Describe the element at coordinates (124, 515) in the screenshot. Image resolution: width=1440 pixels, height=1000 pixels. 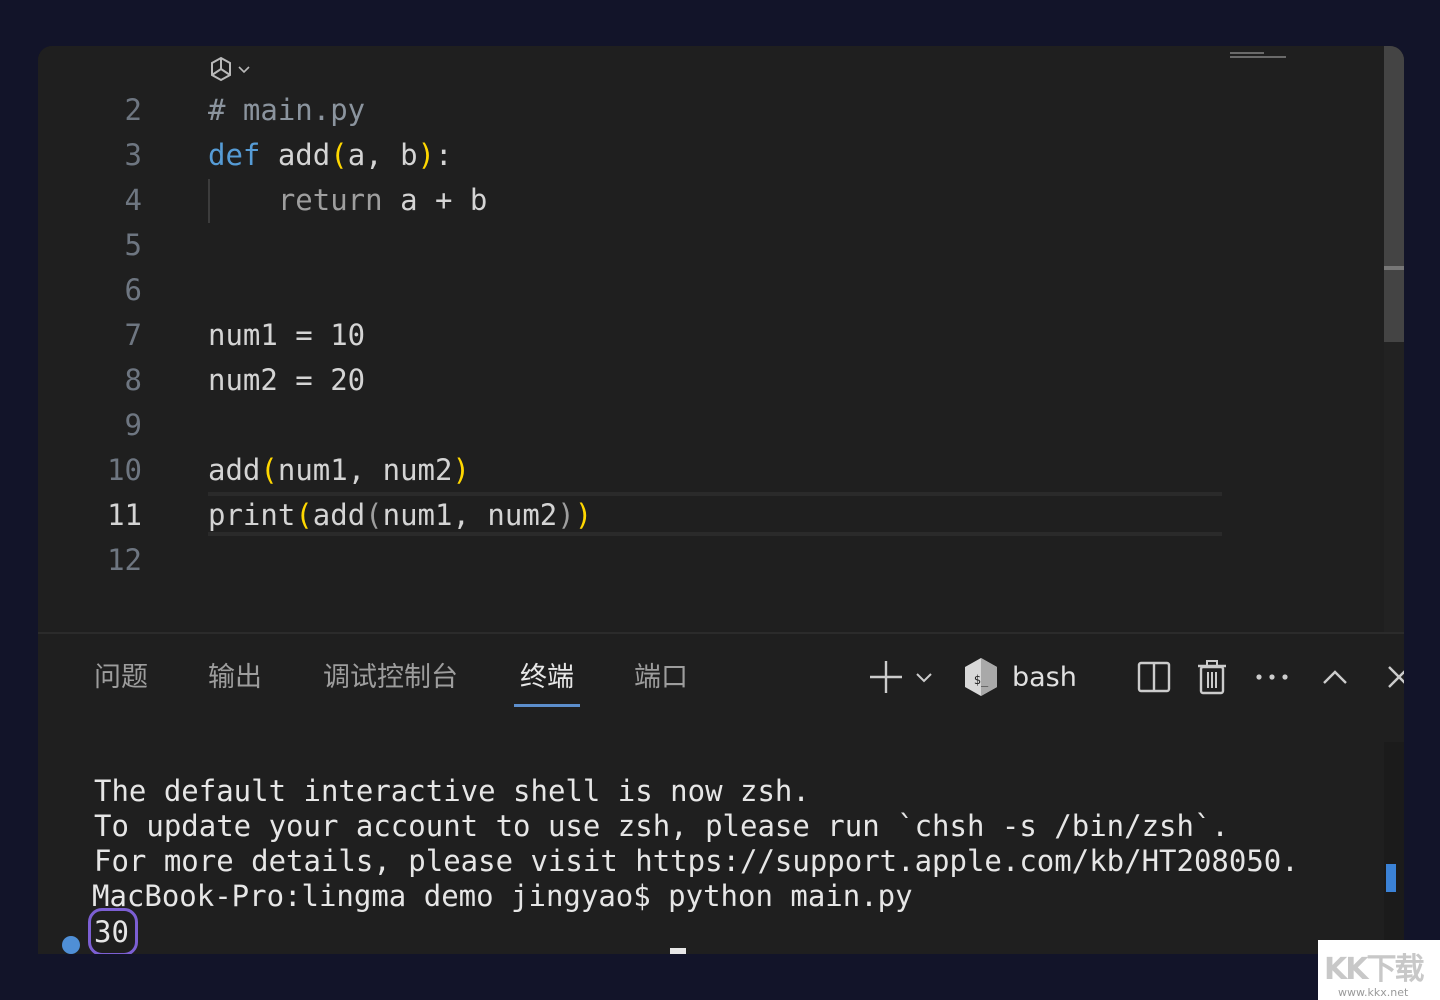
I see `line-number-active: 11` at that location.